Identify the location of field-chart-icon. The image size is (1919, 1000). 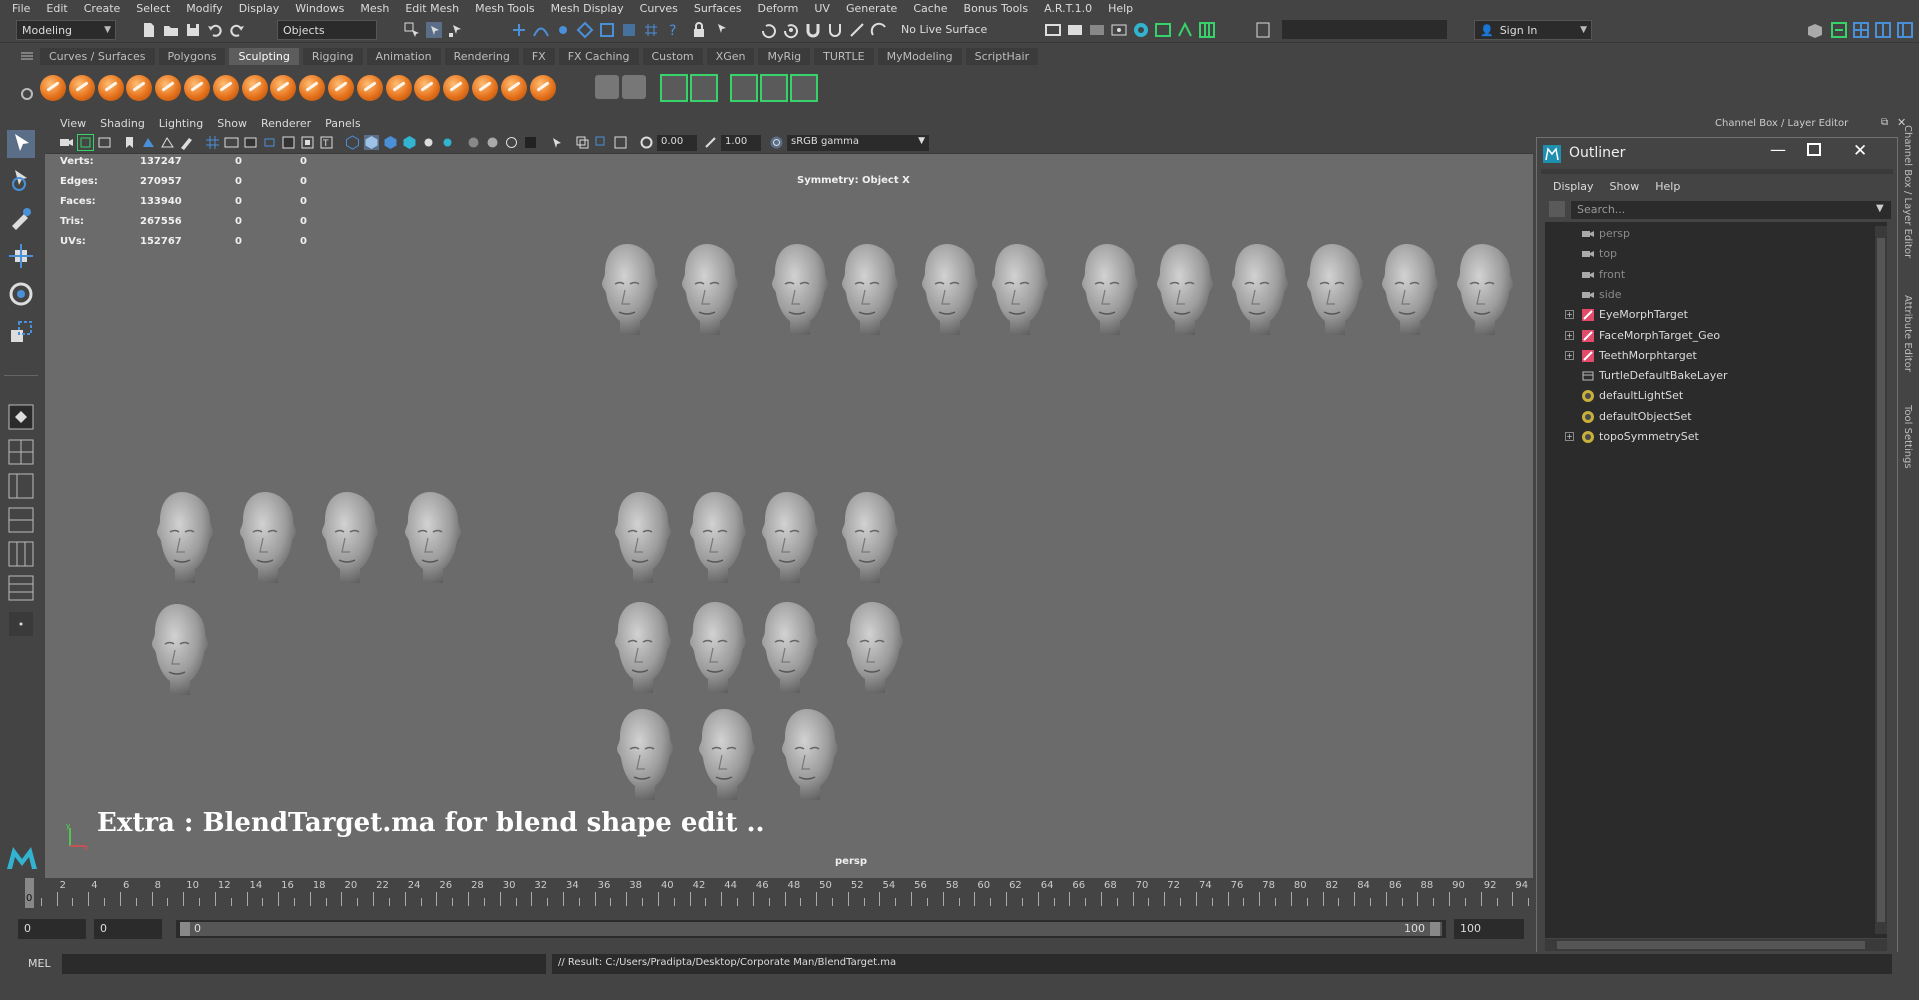
(288, 142).